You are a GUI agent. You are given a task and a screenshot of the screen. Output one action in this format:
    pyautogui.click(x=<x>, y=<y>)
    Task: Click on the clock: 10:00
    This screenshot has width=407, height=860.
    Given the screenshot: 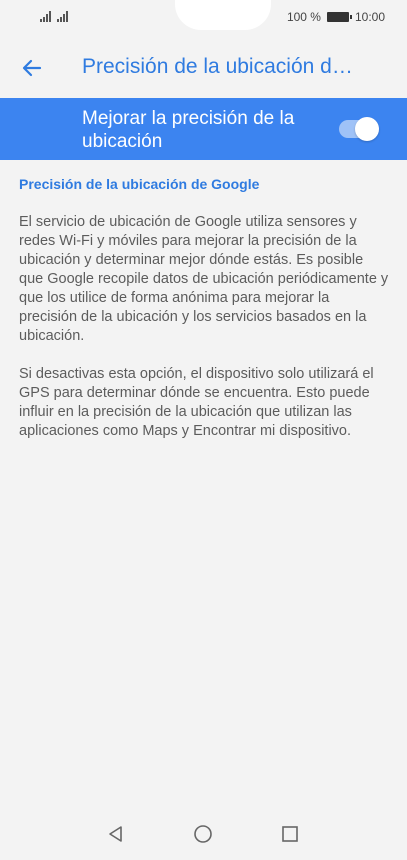 What is the action you would take?
    pyautogui.click(x=369, y=17)
    